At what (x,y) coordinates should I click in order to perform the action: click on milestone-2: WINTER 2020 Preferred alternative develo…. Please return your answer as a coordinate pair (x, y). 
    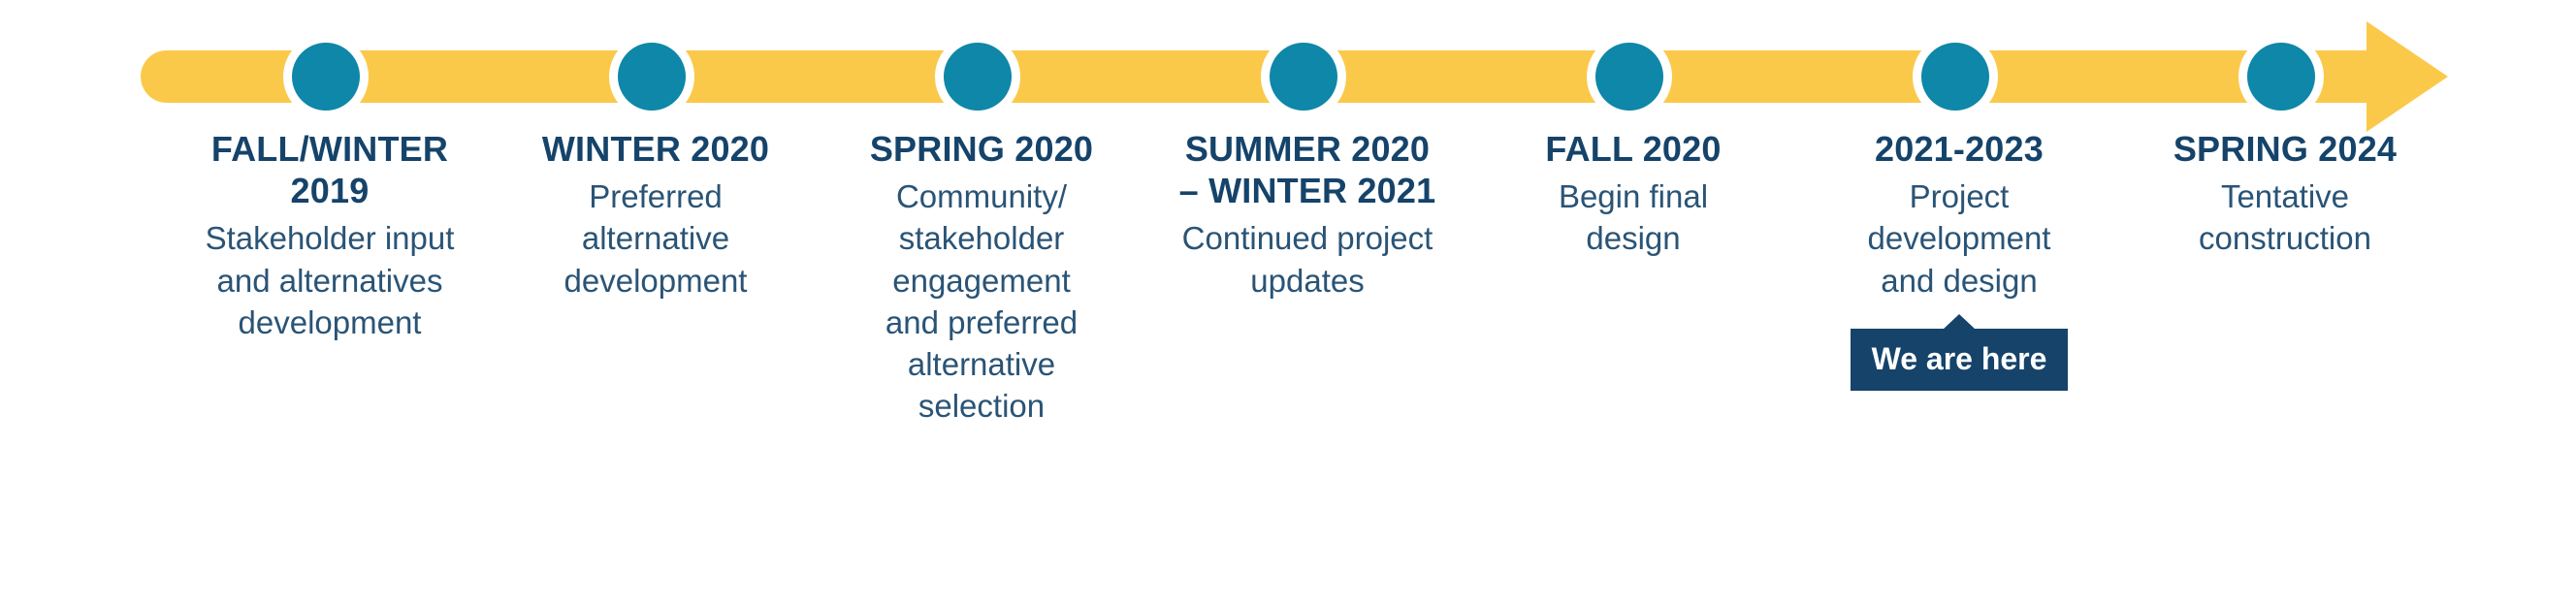
    Looking at the image, I should click on (656, 215).